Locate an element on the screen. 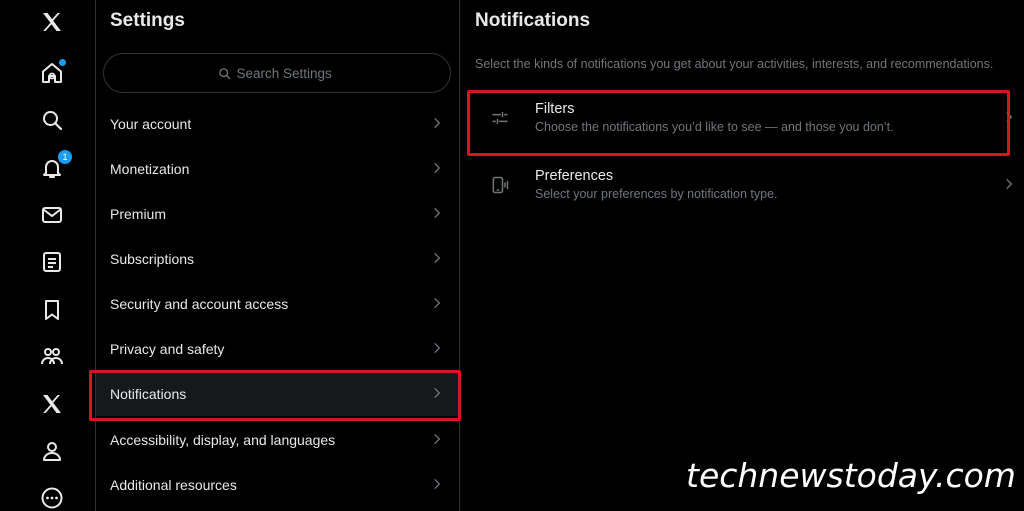 The height and width of the screenshot is (511, 1024). settings-item-security: Security and account access is located at coordinates (278, 303).